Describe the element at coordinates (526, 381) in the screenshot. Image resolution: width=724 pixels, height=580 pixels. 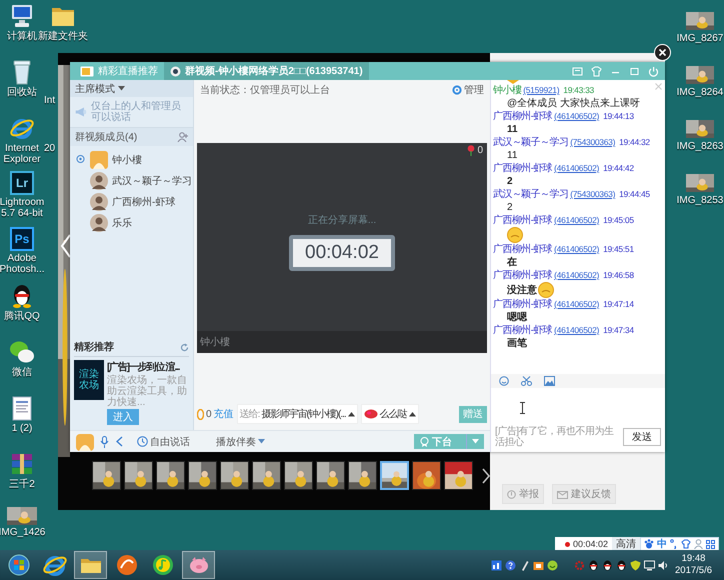
I see `scissors-icon` at that location.